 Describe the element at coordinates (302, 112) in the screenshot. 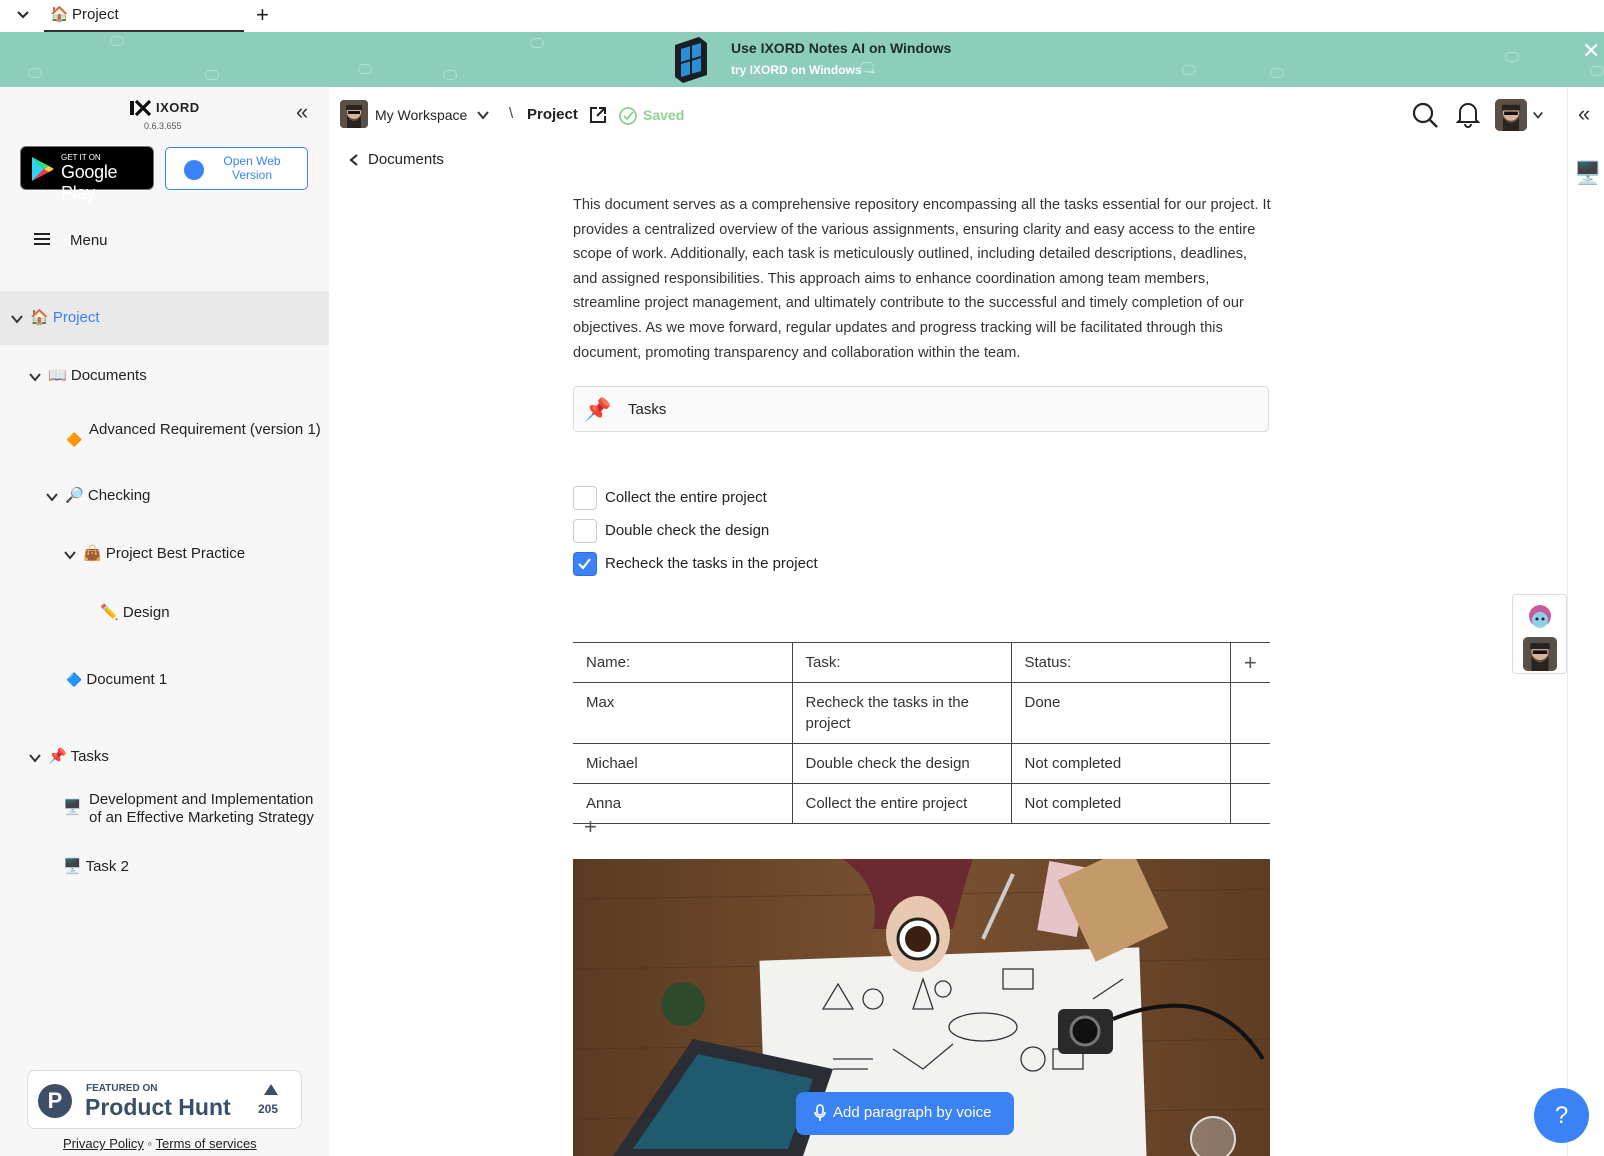

I see `collapse-sidebar-button: «` at that location.